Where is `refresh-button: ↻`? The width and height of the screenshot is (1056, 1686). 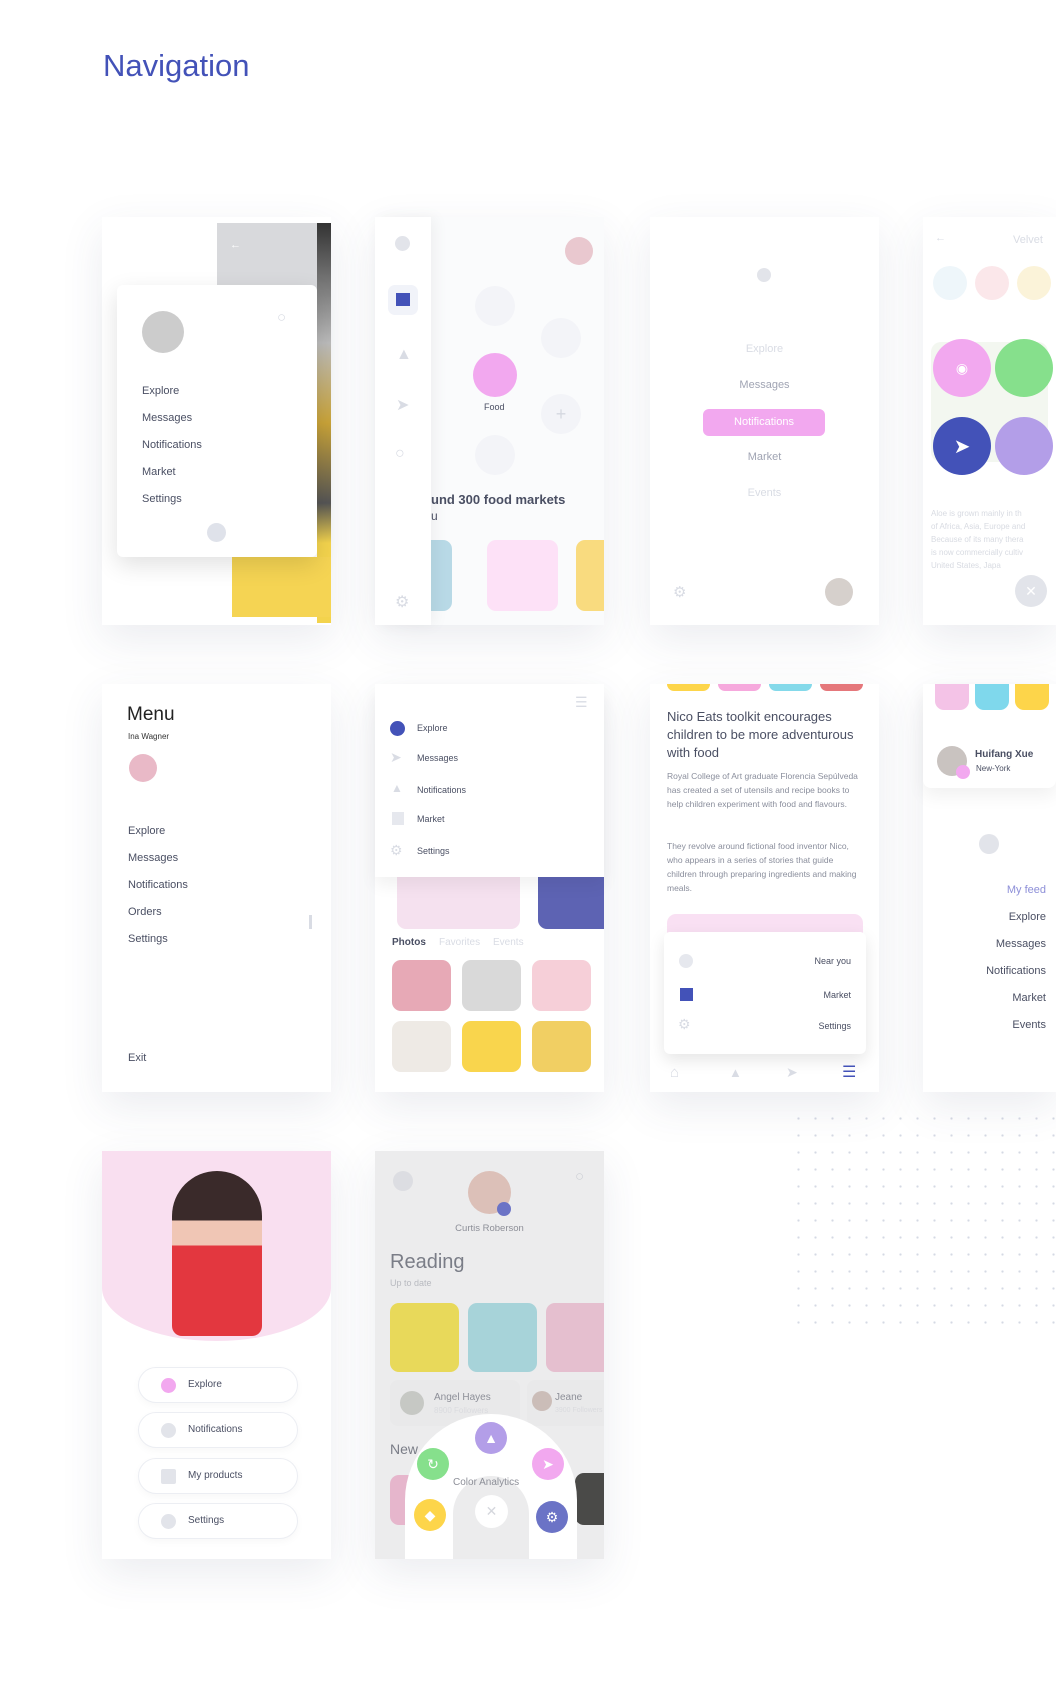 refresh-button: ↻ is located at coordinates (433, 1464).